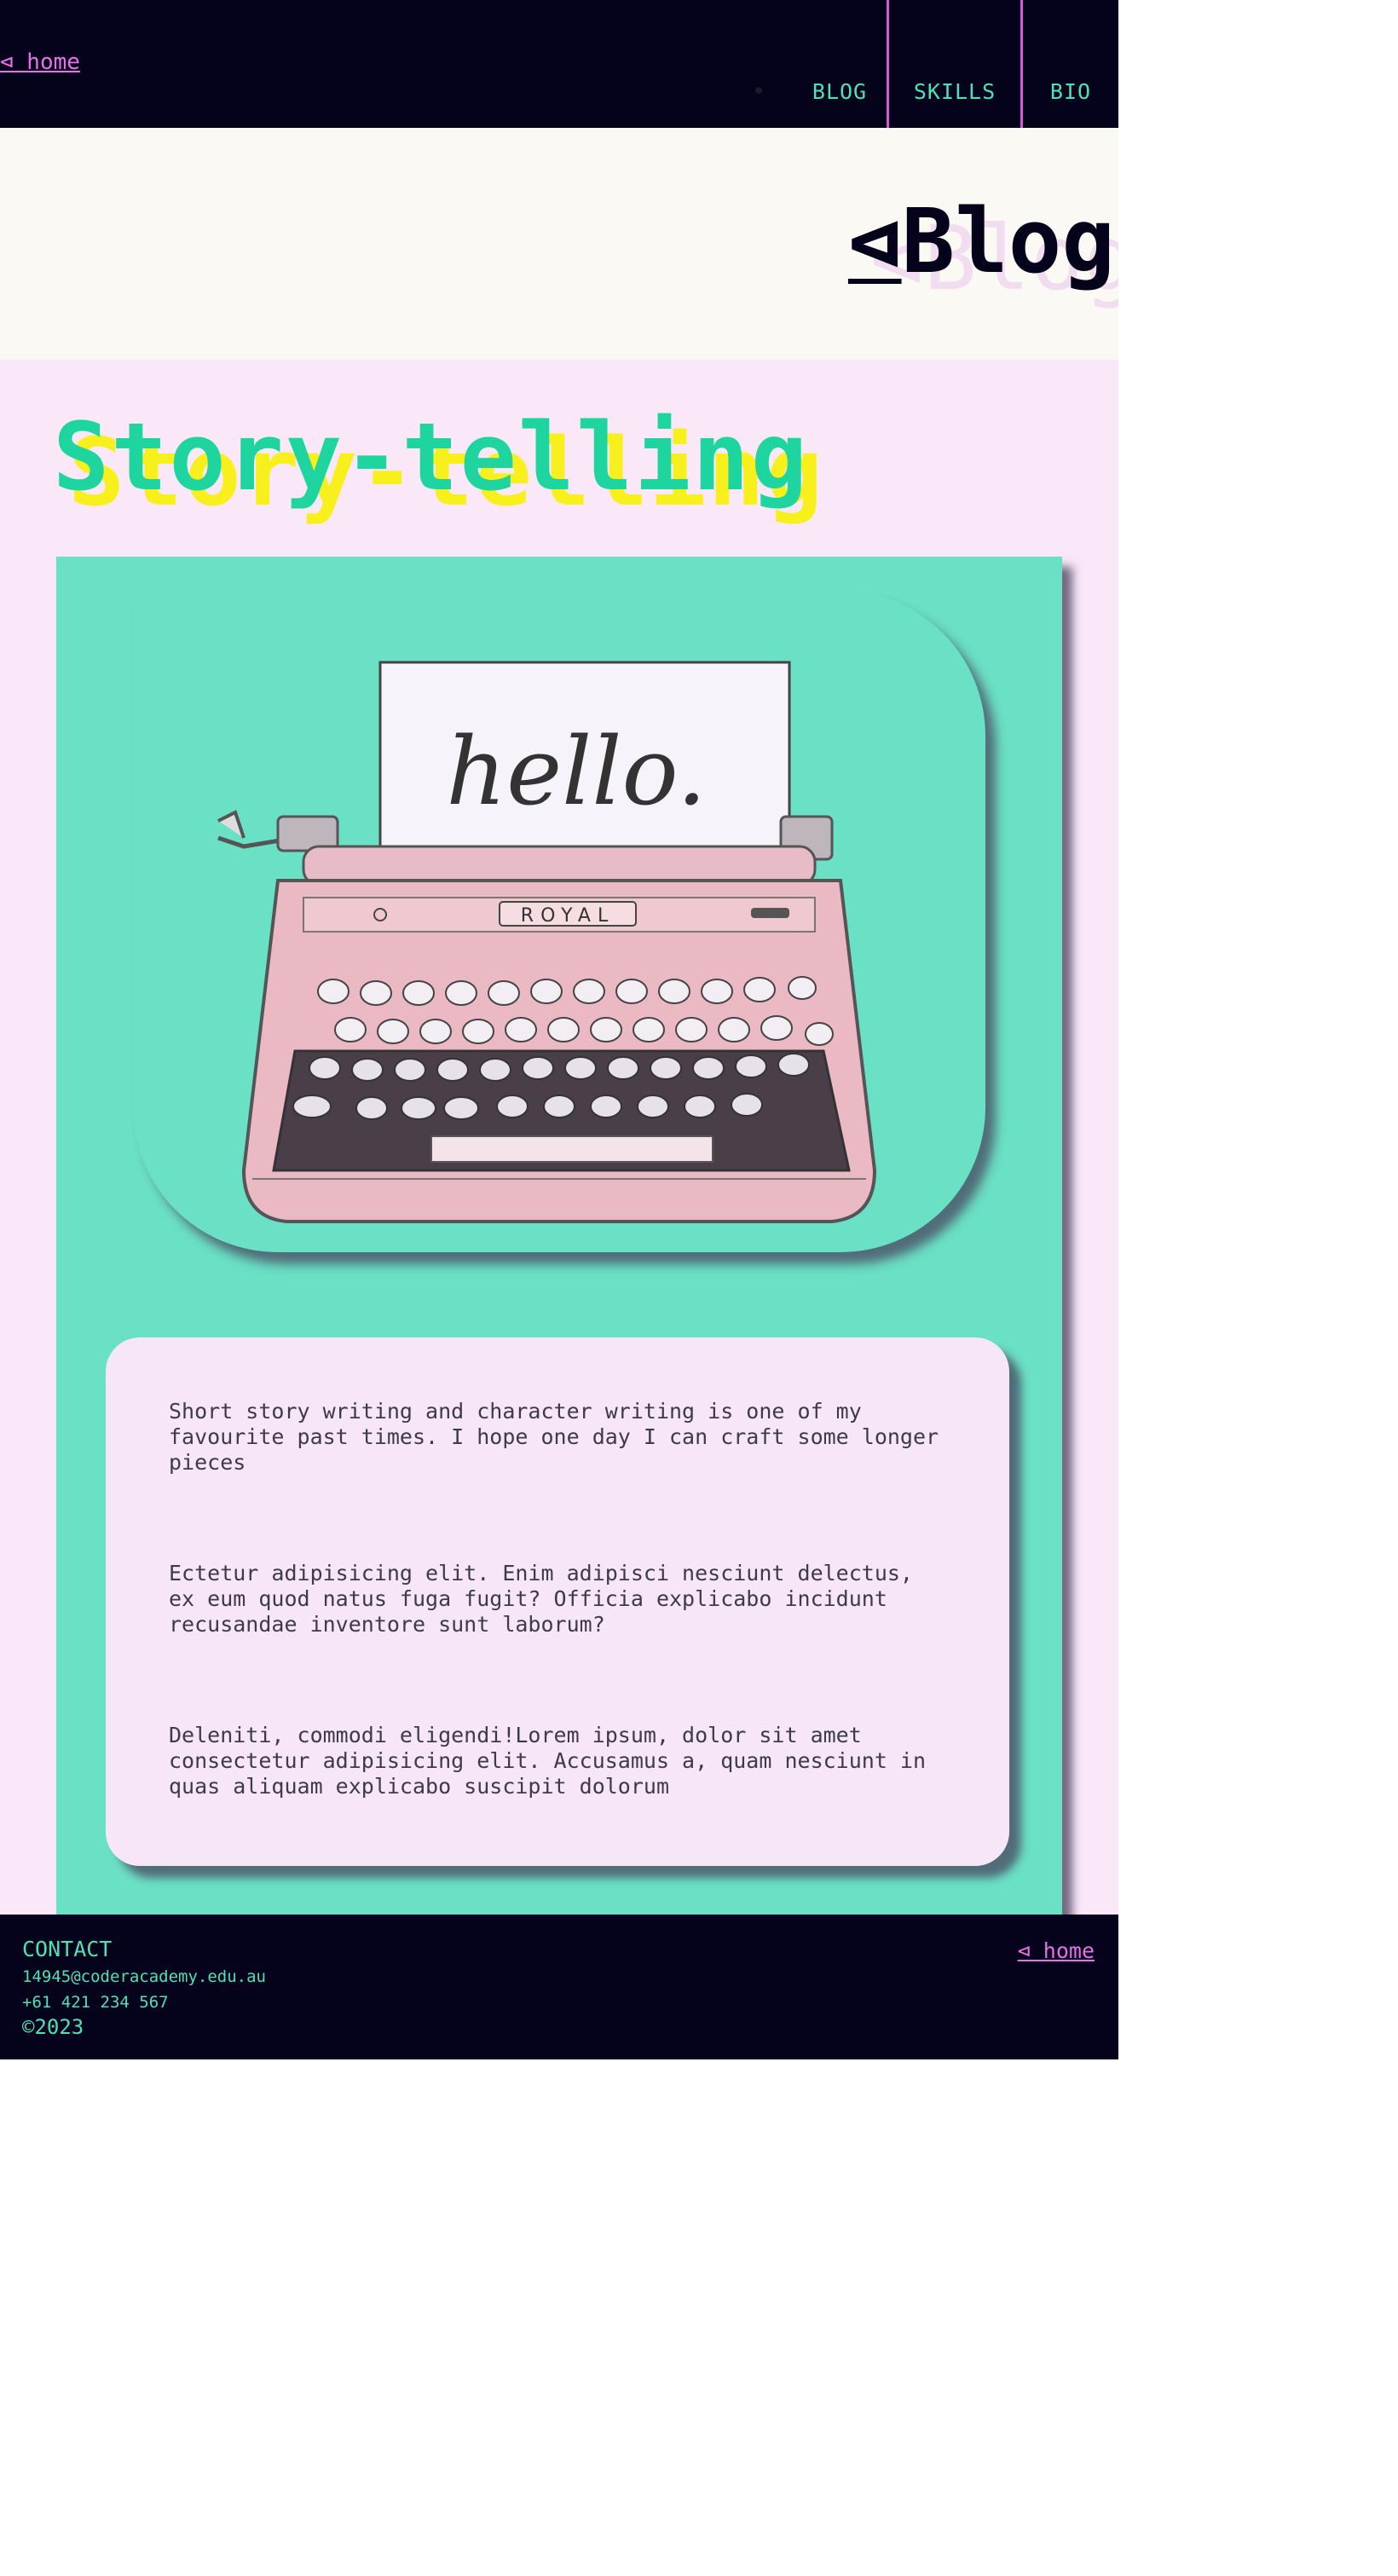 Image resolution: width=1398 pixels, height=2576 pixels. What do you see at coordinates (955, 64) in the screenshot?
I see `nav-link-skills: SKILLS` at bounding box center [955, 64].